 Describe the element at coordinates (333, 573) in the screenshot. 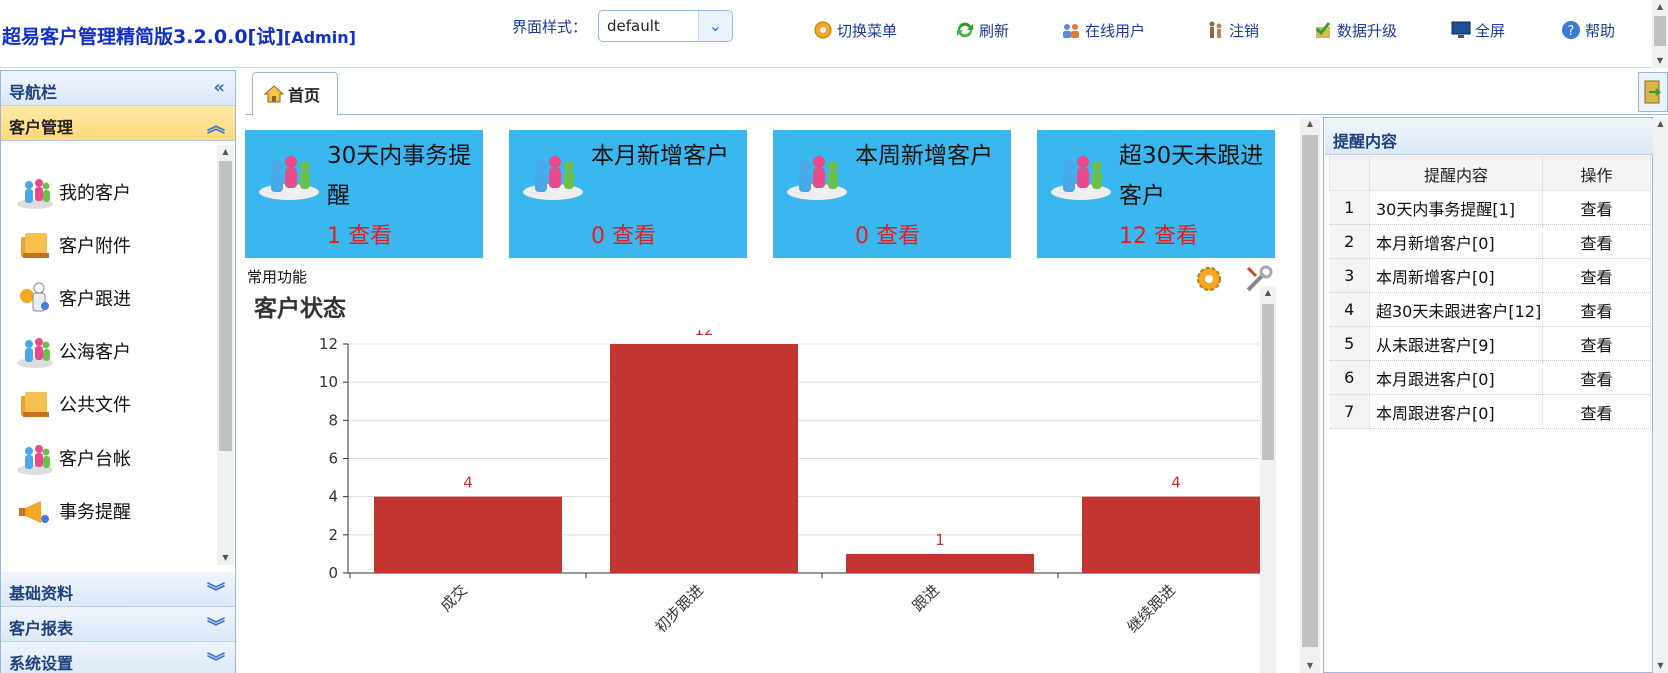

I see `y-tick-label: 0` at that location.